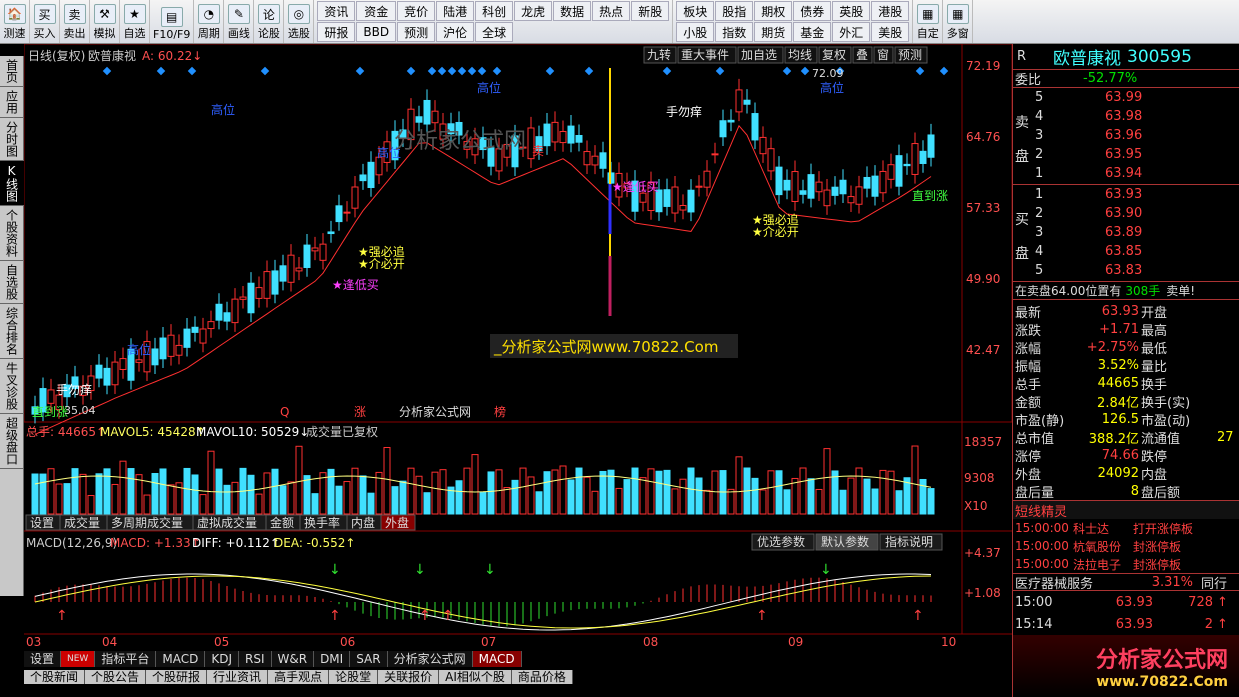 The height and width of the screenshot is (697, 1239). What do you see at coordinates (958, 21) in the screenshot?
I see `toolbar-far-button-1: ▦ 多窗` at bounding box center [958, 21].